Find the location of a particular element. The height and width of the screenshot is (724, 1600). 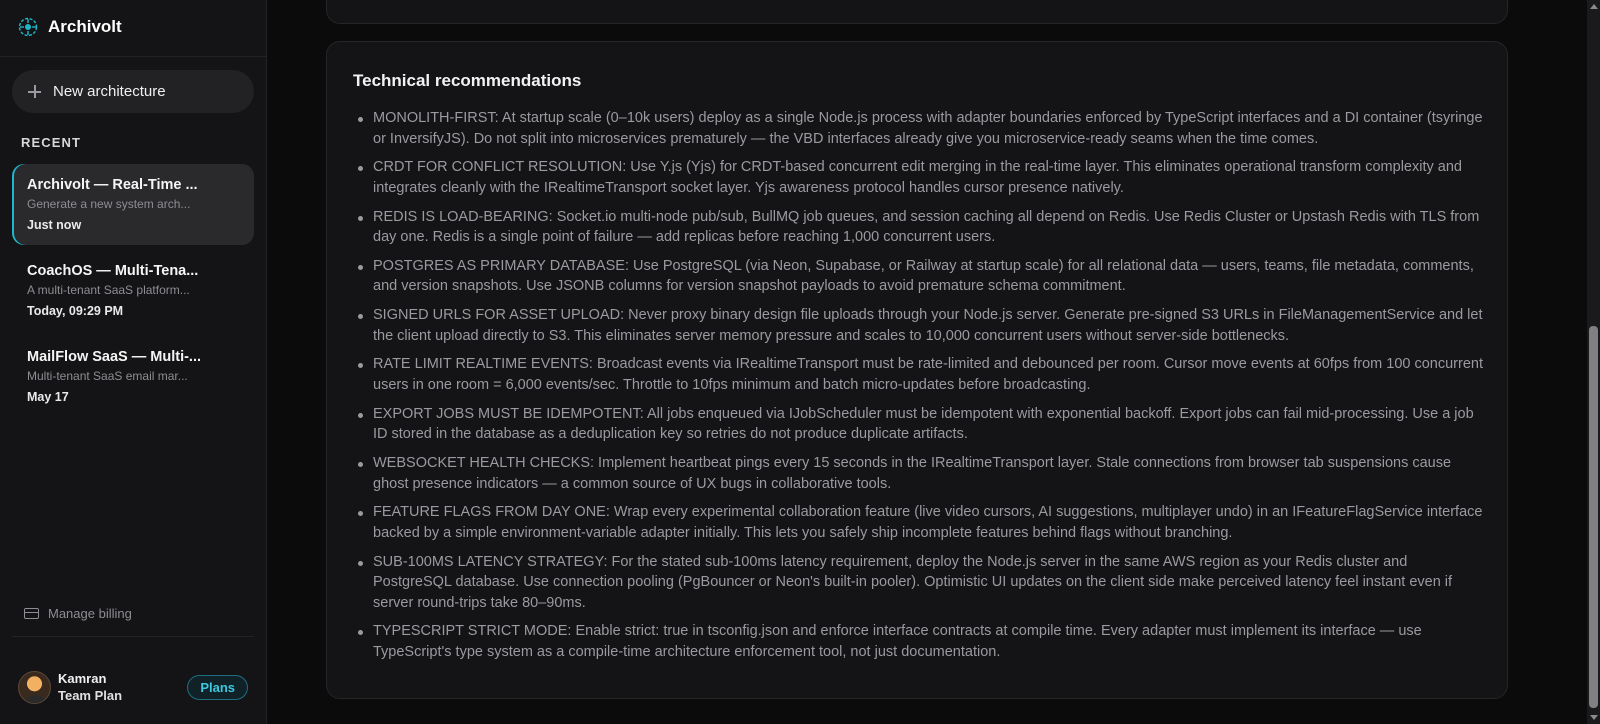

scrollbar is located at coordinates (1593, 362).